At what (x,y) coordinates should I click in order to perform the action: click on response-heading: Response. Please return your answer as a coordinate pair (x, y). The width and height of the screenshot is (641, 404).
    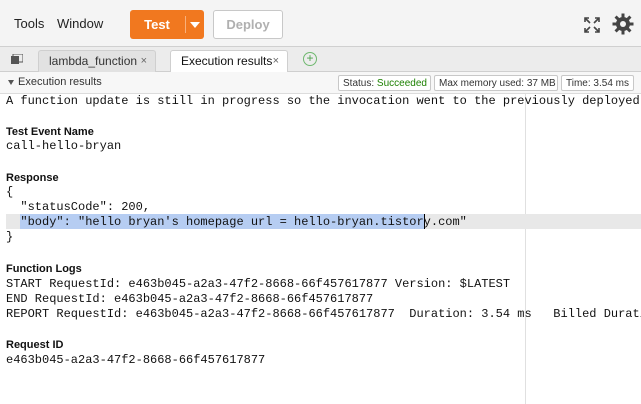
    Looking at the image, I should click on (32, 178).